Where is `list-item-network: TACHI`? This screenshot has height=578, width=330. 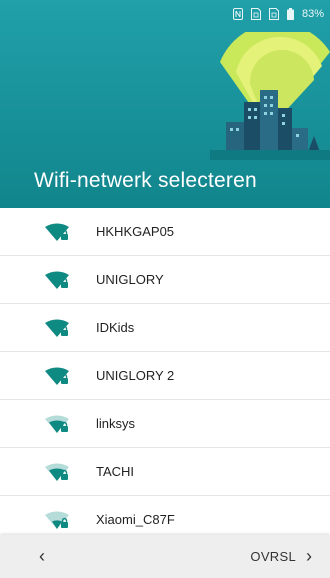
list-item-network: TACHI is located at coordinates (165, 472).